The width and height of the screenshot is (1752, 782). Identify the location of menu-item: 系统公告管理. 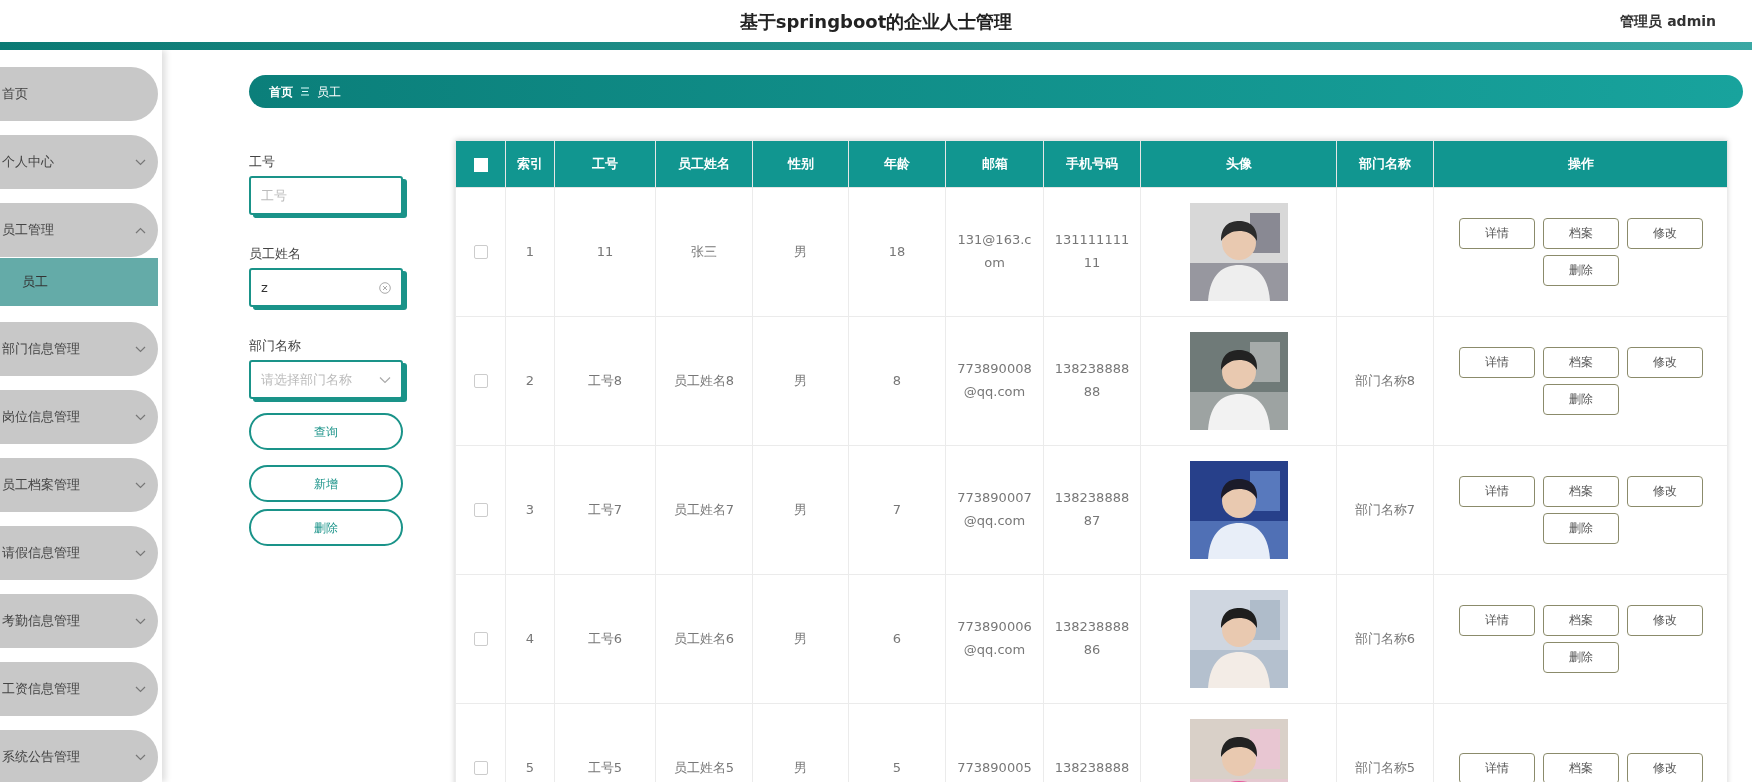
(79, 756).